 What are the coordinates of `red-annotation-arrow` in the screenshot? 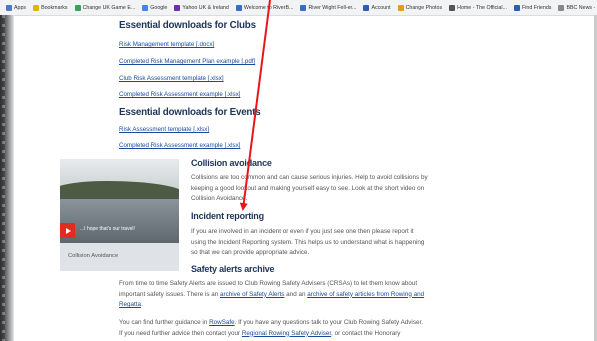 It's located at (255, 105).